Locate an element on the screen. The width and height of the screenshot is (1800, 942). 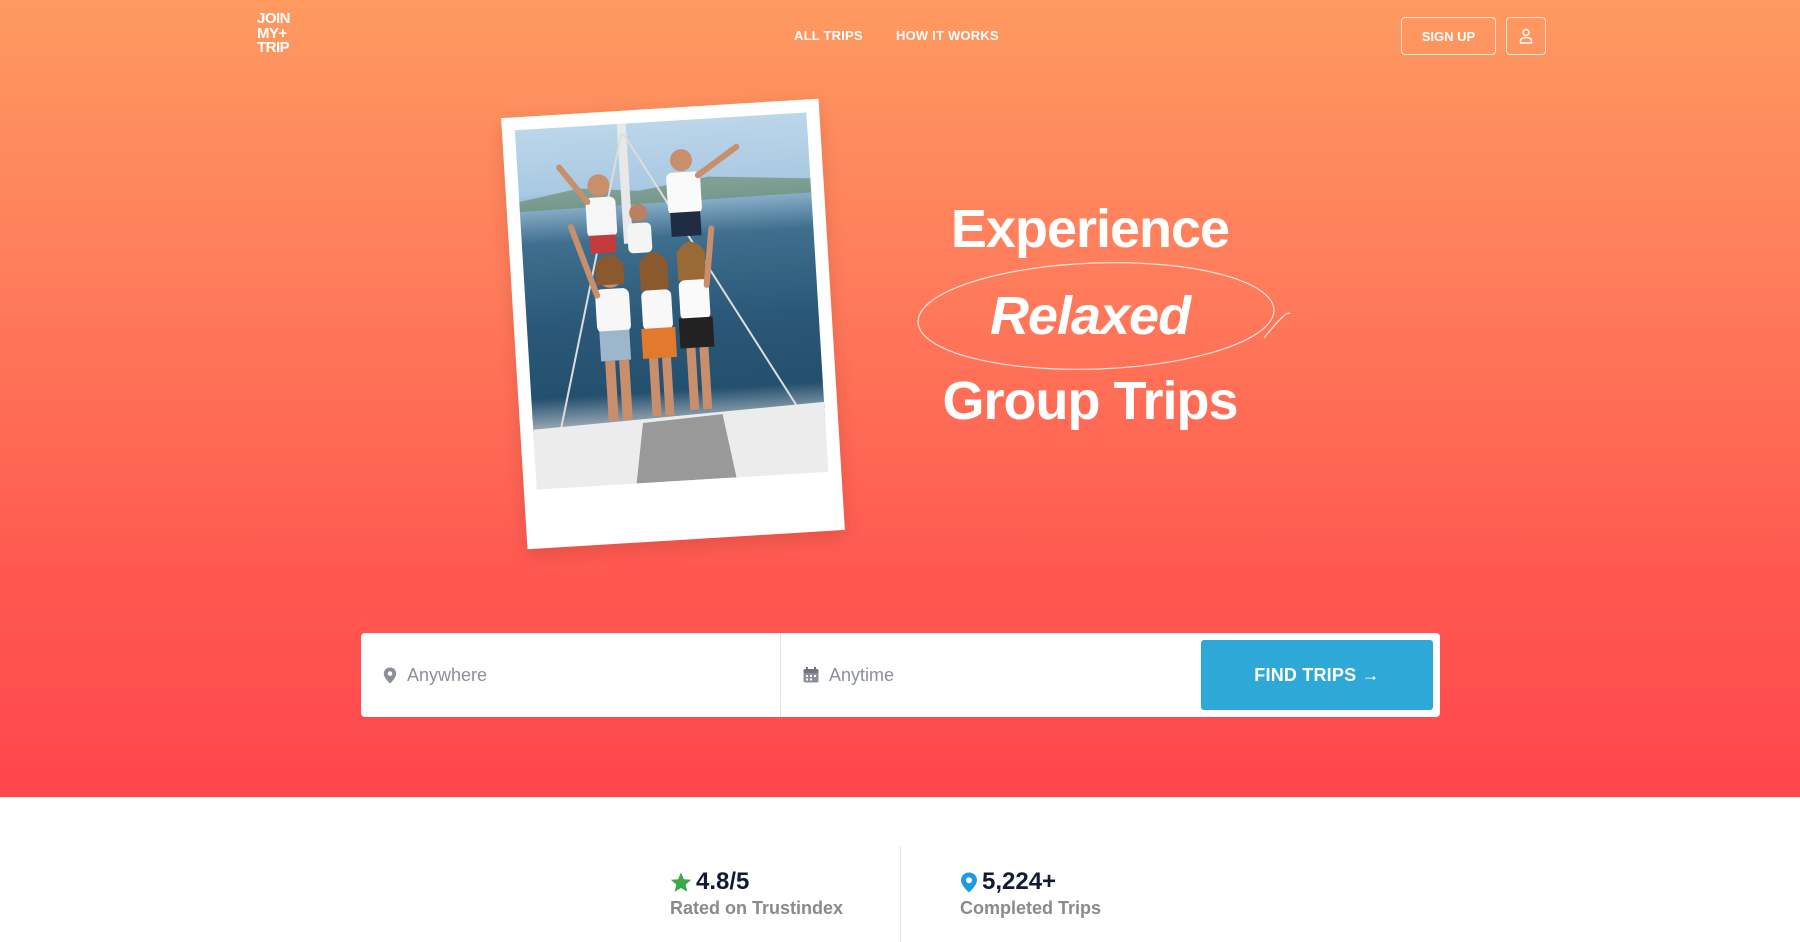
sign-up-button: SIGN UP is located at coordinates (1448, 36).